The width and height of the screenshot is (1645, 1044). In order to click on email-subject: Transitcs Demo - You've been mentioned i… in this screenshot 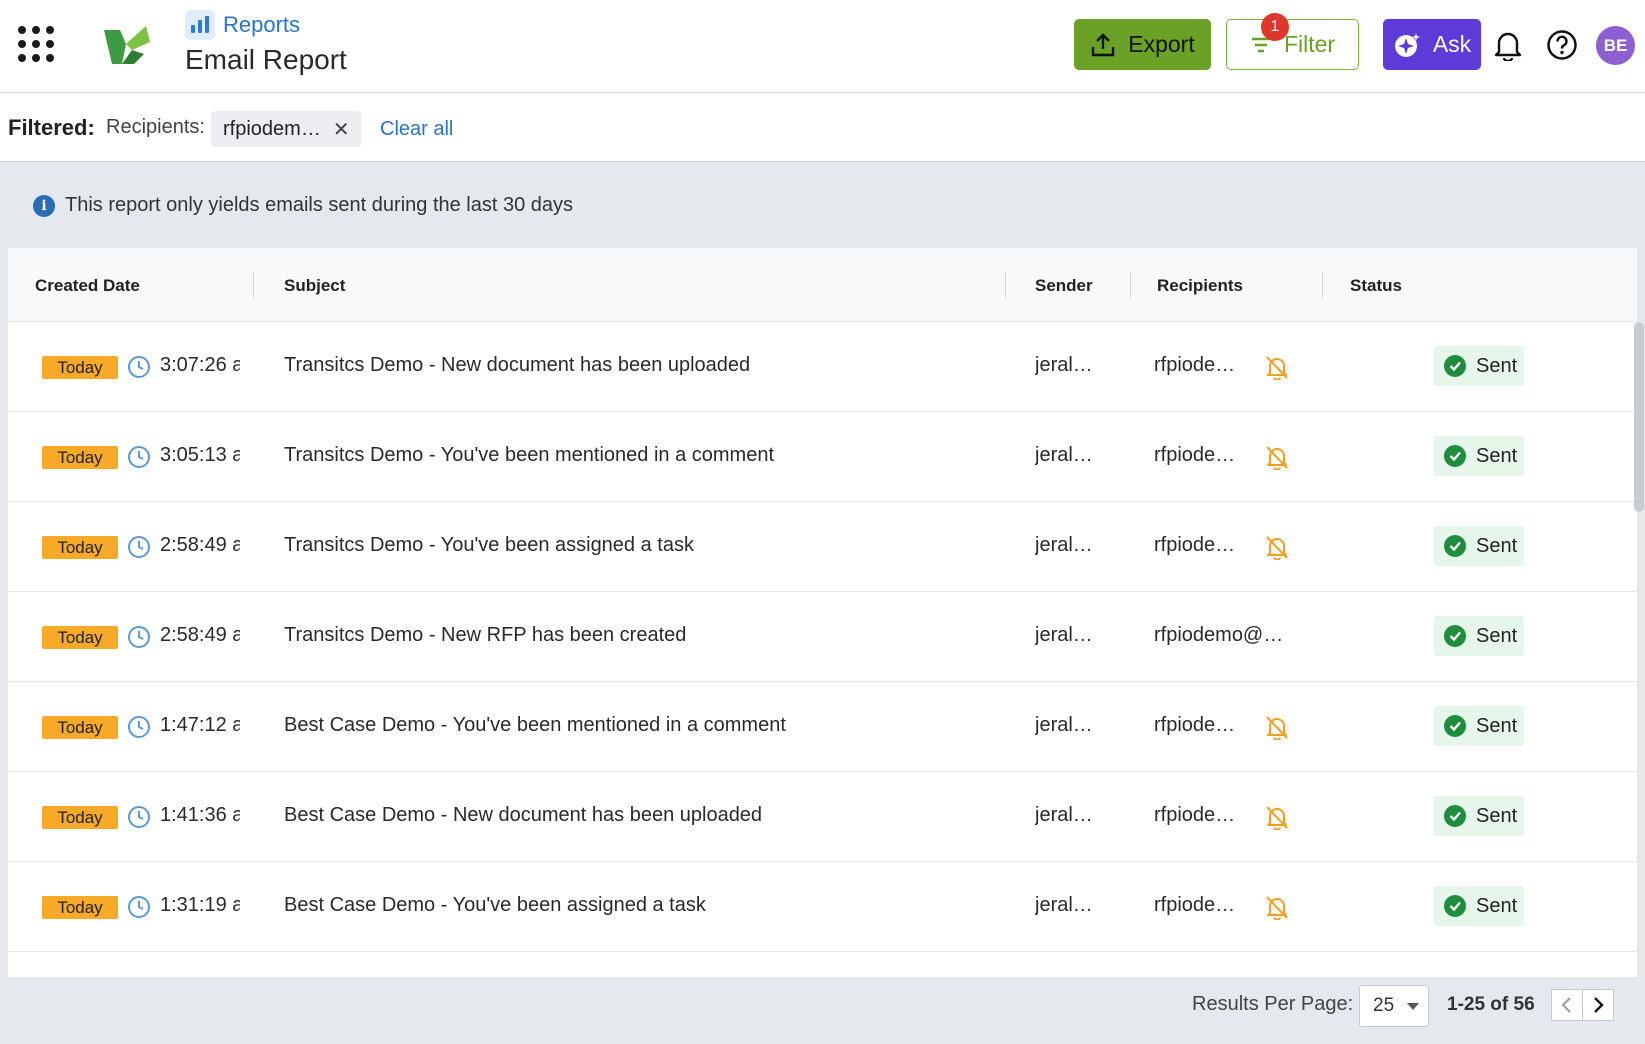, I will do `click(644, 455)`.